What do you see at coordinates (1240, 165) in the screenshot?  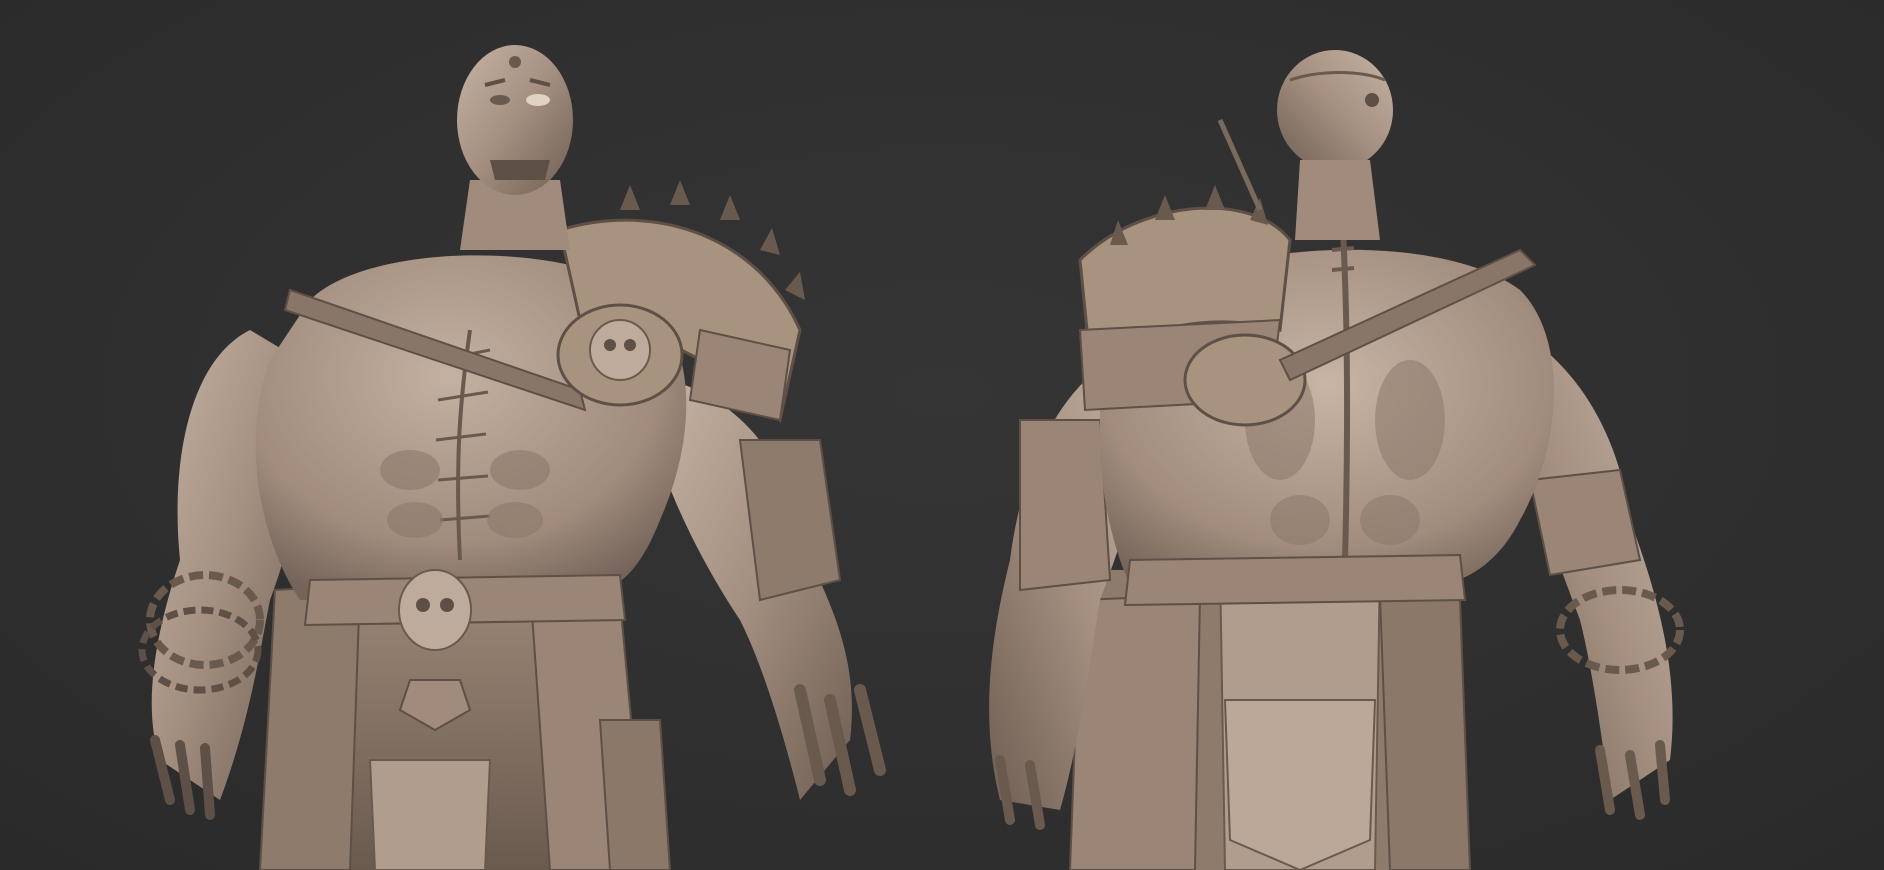 I see `arrow-shaft` at bounding box center [1240, 165].